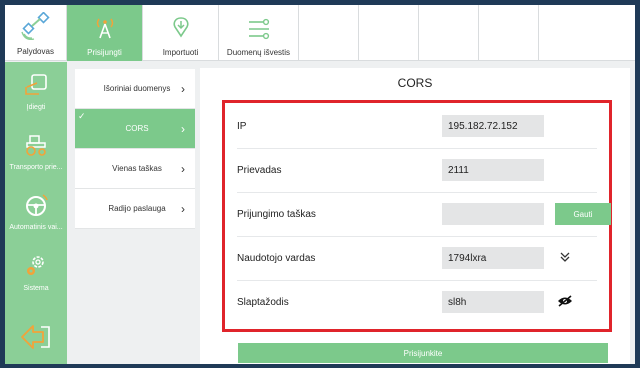 Image resolution: width=640 pixels, height=368 pixels. Describe the element at coordinates (417, 259) in the screenshot. I see `field-row-username: Naudotojo vardas` at that location.